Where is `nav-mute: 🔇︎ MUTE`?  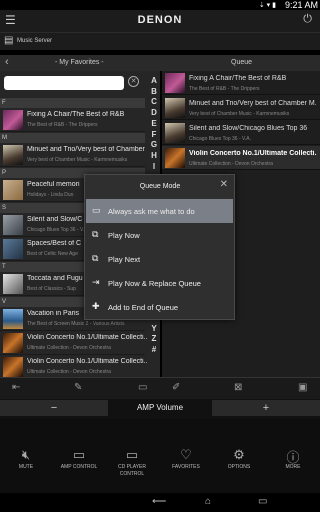
nav-mute: 🔇︎ MUTE is located at coordinates (26, 459).